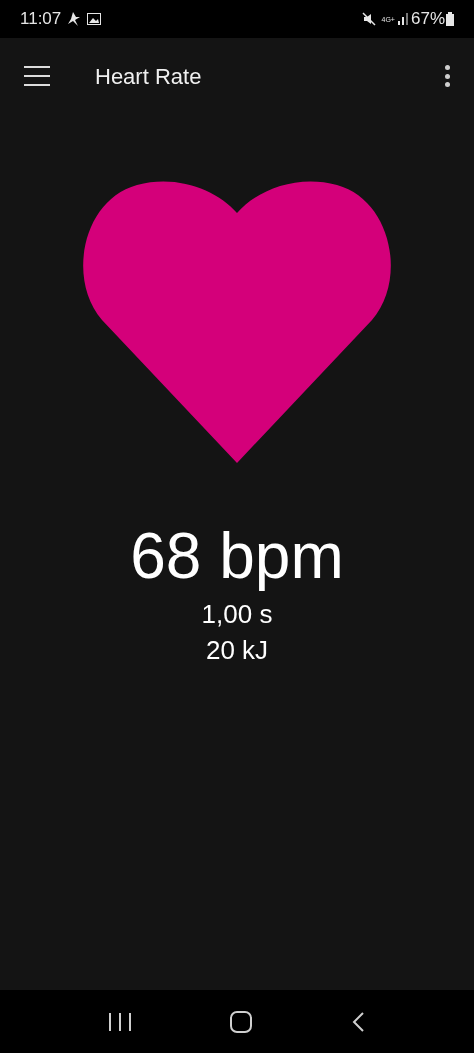  What do you see at coordinates (368, 19) in the screenshot?
I see `mute-icon` at bounding box center [368, 19].